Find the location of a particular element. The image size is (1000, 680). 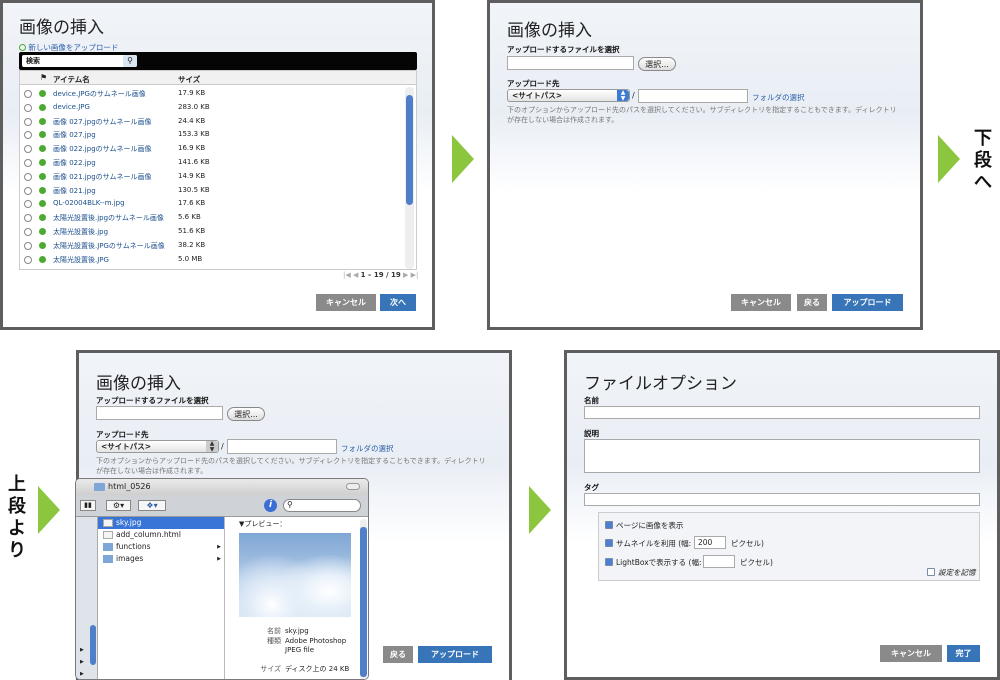

finder-item: functions ▶ is located at coordinates (161, 547).